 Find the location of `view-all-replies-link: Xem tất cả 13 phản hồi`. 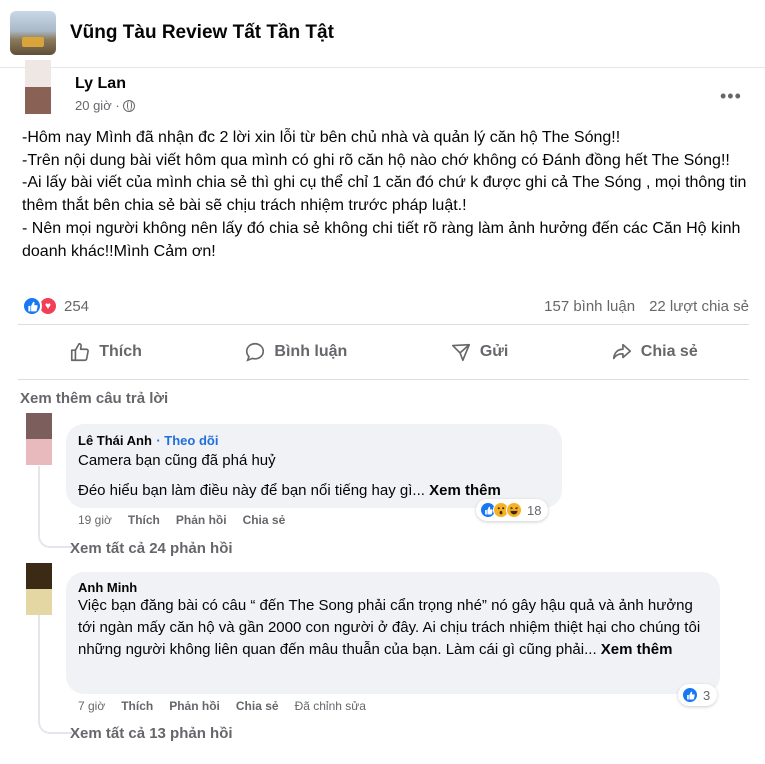

view-all-replies-link: Xem tất cả 13 phản hồi is located at coordinates (151, 733).